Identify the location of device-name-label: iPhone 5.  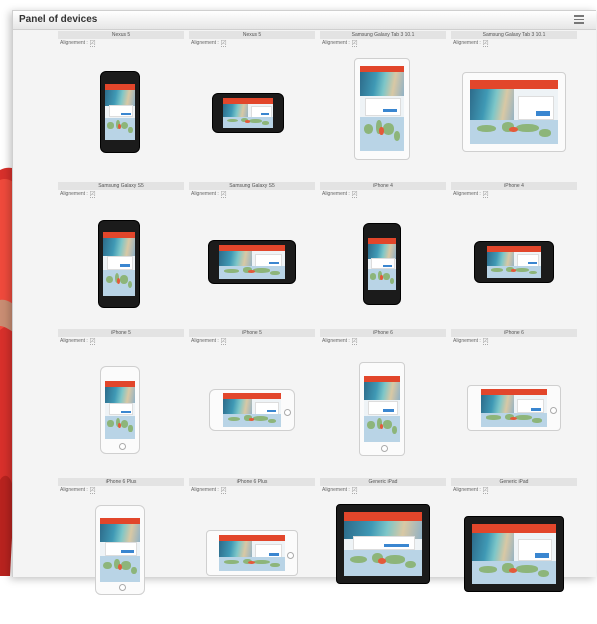
(252, 333).